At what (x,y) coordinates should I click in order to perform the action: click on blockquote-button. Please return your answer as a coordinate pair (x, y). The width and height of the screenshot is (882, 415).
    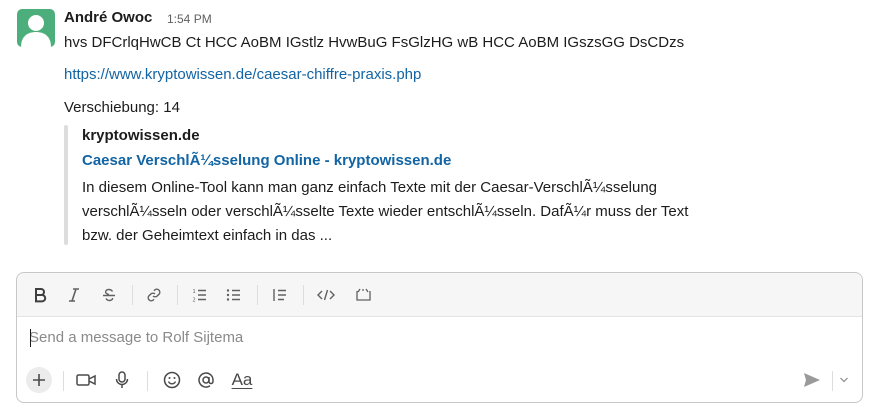
    Looking at the image, I should click on (280, 295).